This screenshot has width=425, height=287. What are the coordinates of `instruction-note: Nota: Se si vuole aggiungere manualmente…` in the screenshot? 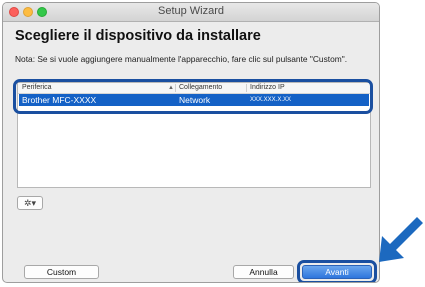 It's located at (181, 59).